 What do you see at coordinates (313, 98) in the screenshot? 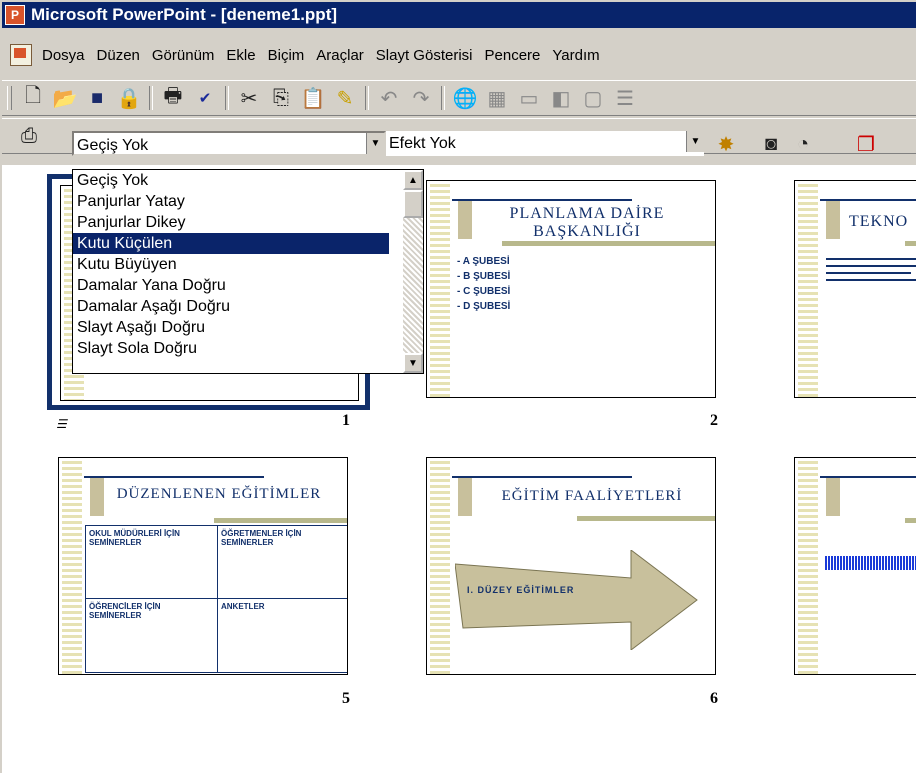
I see `paste-icon: 📋` at bounding box center [313, 98].